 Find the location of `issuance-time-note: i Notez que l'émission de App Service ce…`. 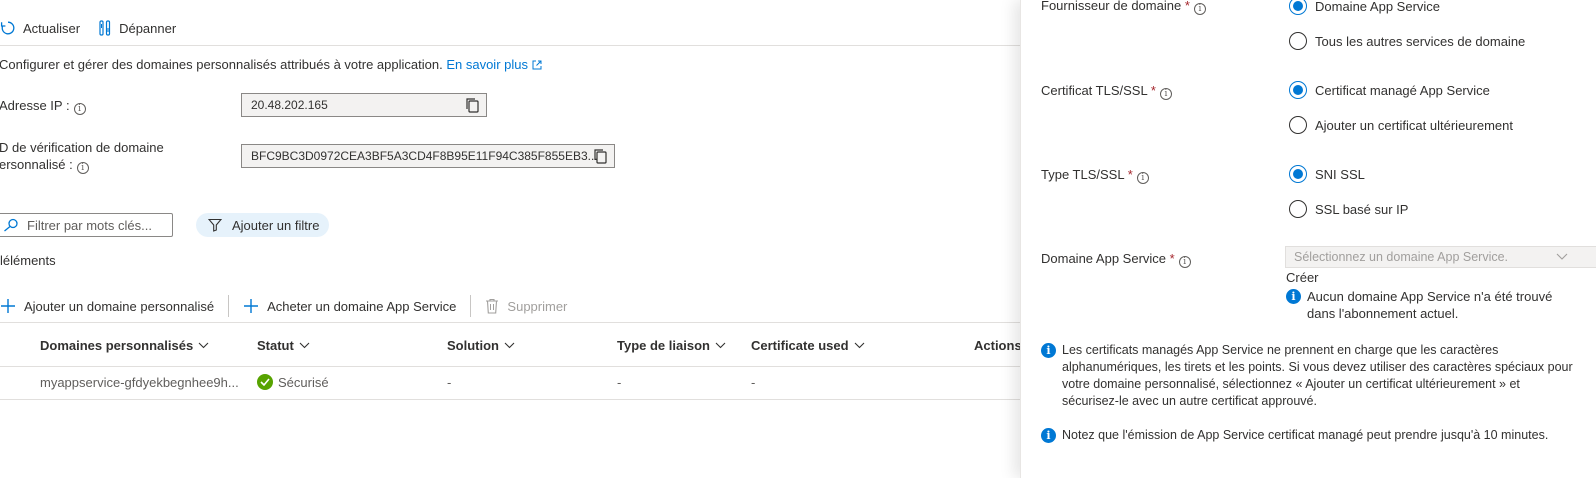

issuance-time-note: i Notez que l'émission de App Service ce… is located at coordinates (1294, 435).